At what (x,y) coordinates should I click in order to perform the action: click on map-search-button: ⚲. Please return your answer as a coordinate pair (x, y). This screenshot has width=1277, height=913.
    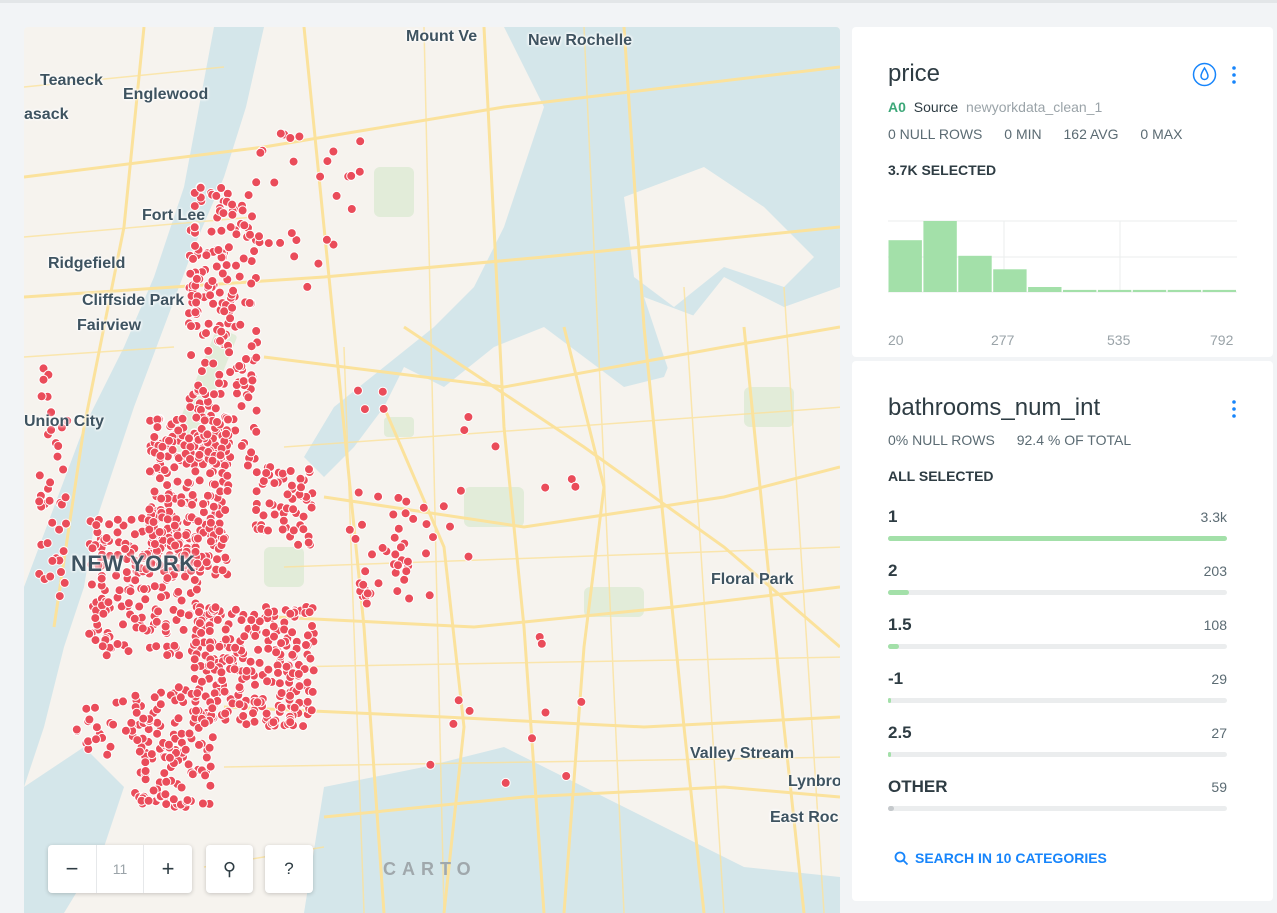
    Looking at the image, I should click on (229, 869).